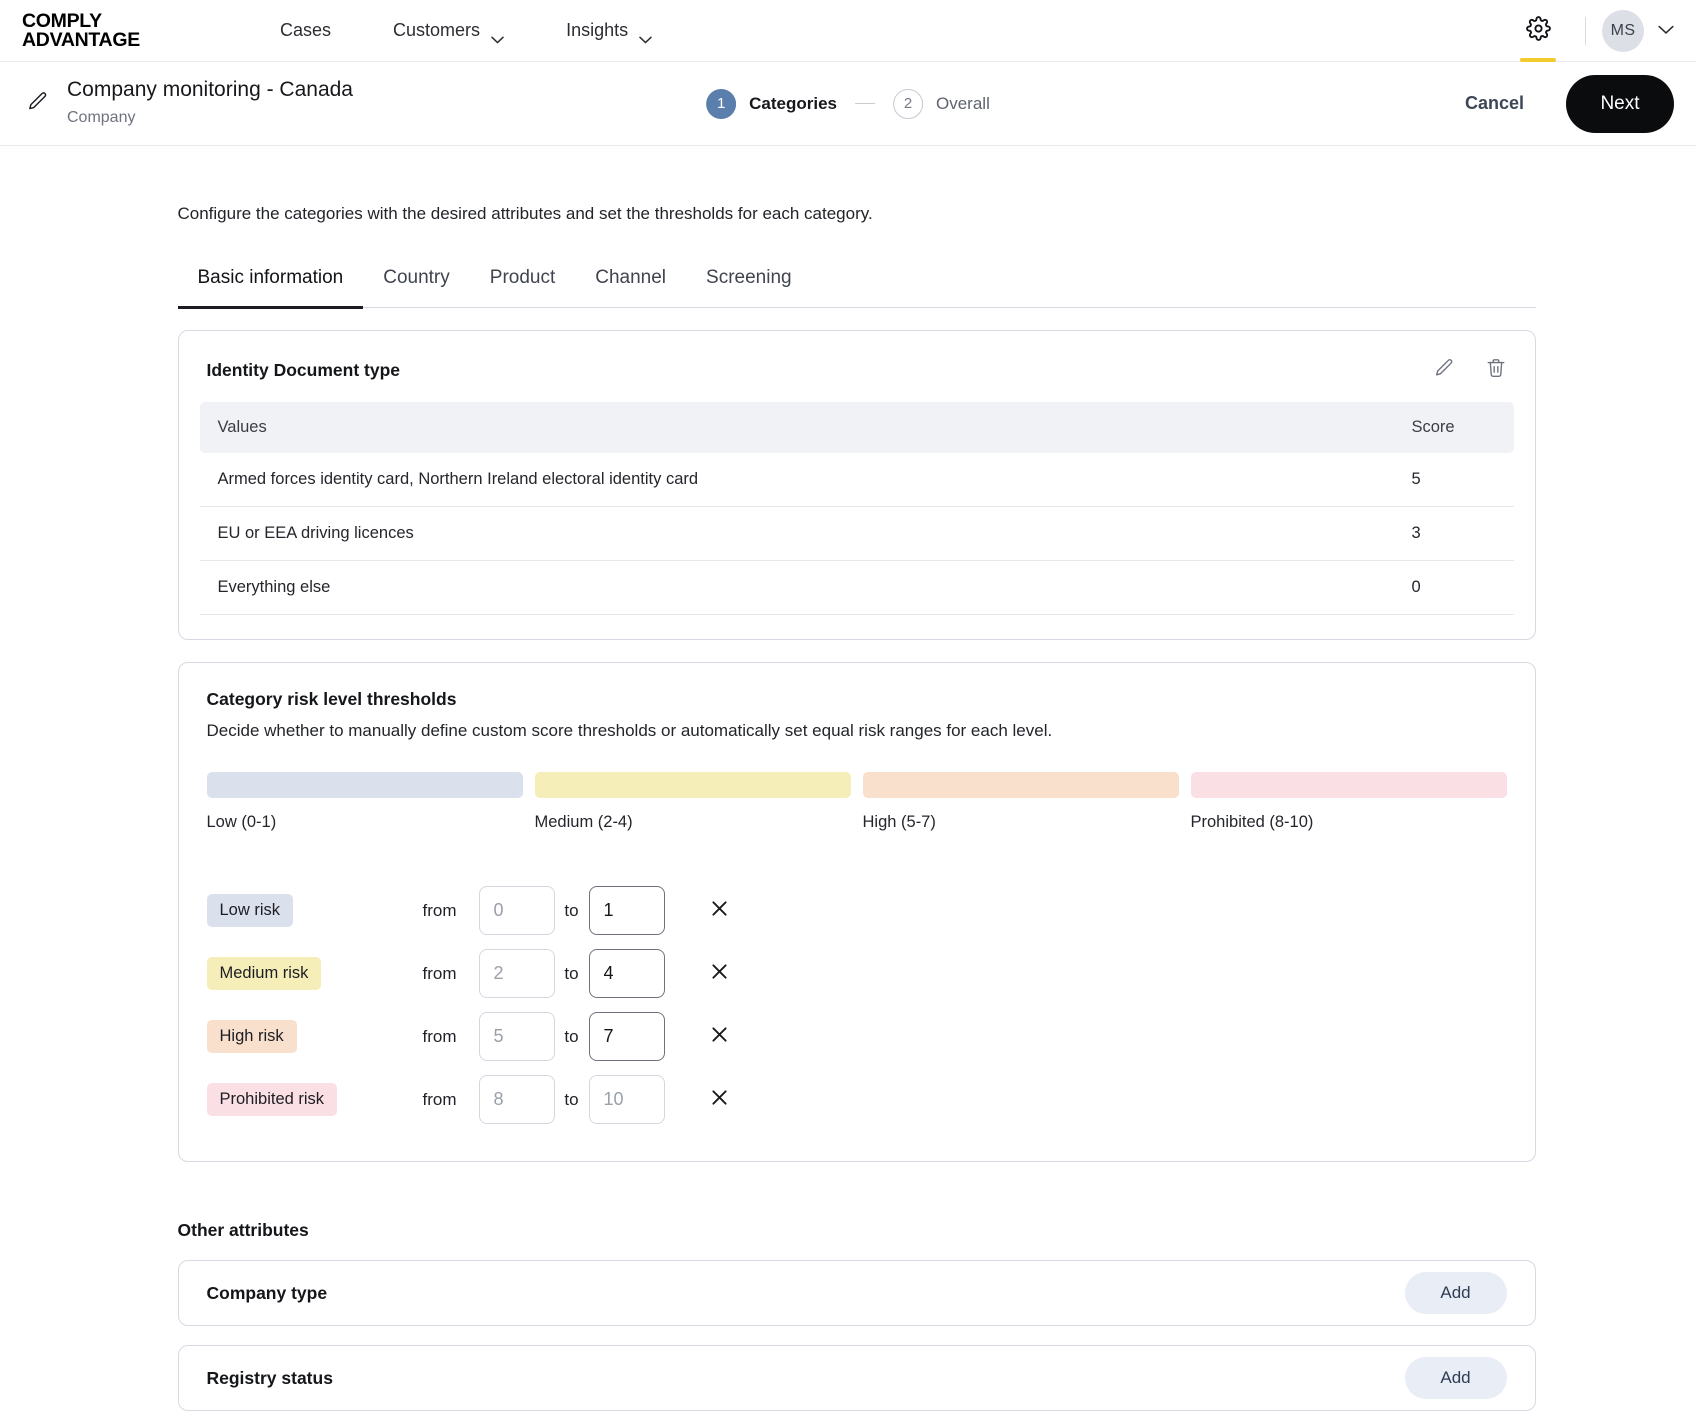 The image size is (1696, 1414). What do you see at coordinates (272, 1099) in the screenshot?
I see `risk-level-chip: Prohibited risk` at bounding box center [272, 1099].